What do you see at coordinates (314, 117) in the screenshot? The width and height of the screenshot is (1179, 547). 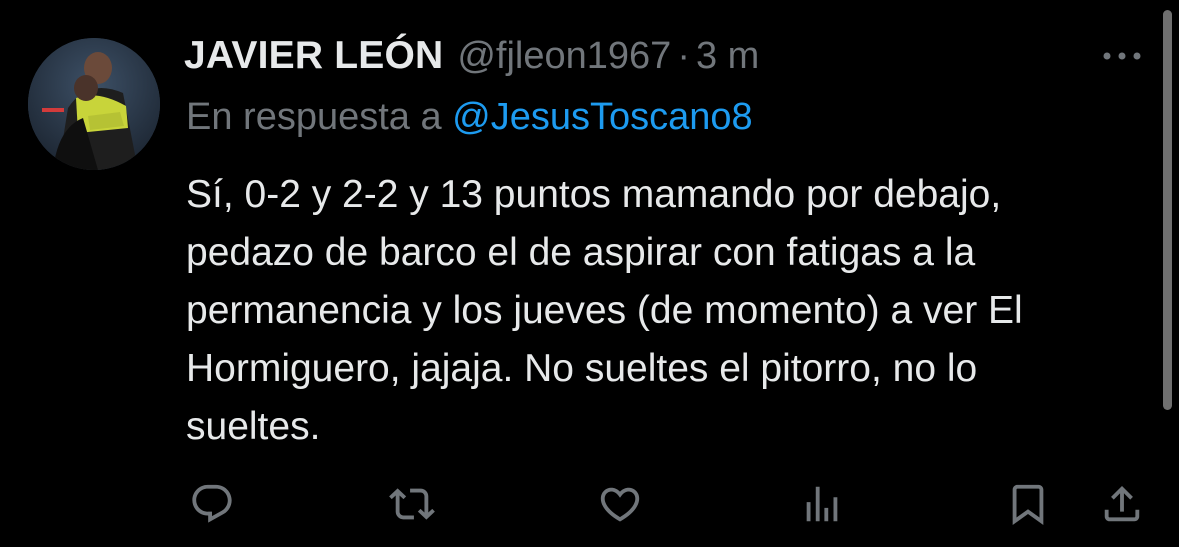 I see `reply-prefix: En respuesta a` at bounding box center [314, 117].